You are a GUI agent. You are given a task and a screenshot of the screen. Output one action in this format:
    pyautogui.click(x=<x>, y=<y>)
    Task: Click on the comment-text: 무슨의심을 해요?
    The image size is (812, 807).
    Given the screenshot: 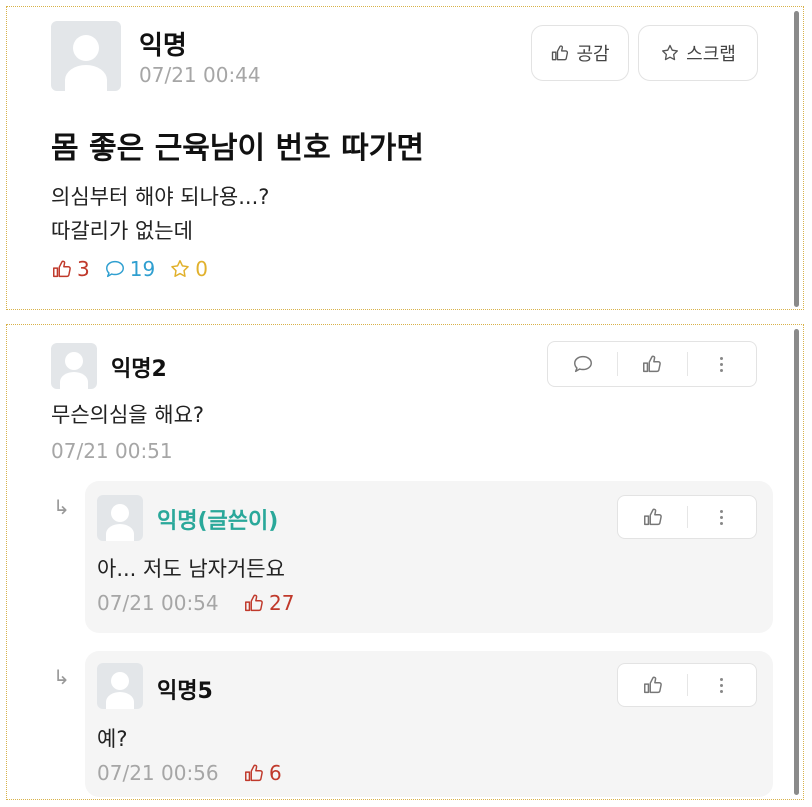 What is the action you would take?
    pyautogui.click(x=128, y=415)
    